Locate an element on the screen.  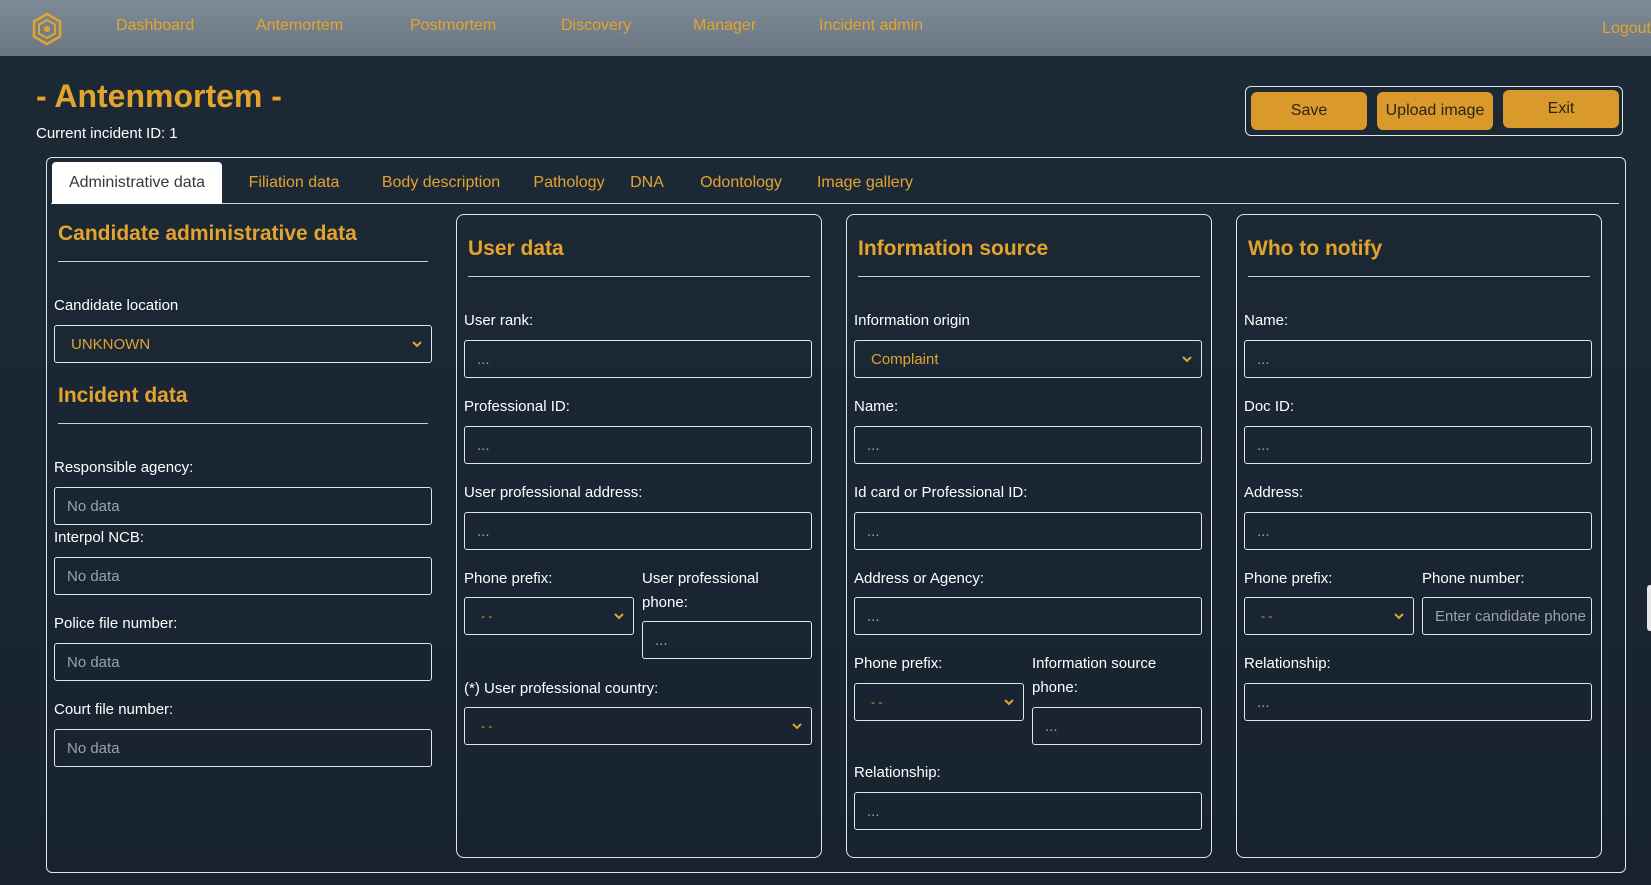
upload-image-button: Upload image is located at coordinates (1435, 111).